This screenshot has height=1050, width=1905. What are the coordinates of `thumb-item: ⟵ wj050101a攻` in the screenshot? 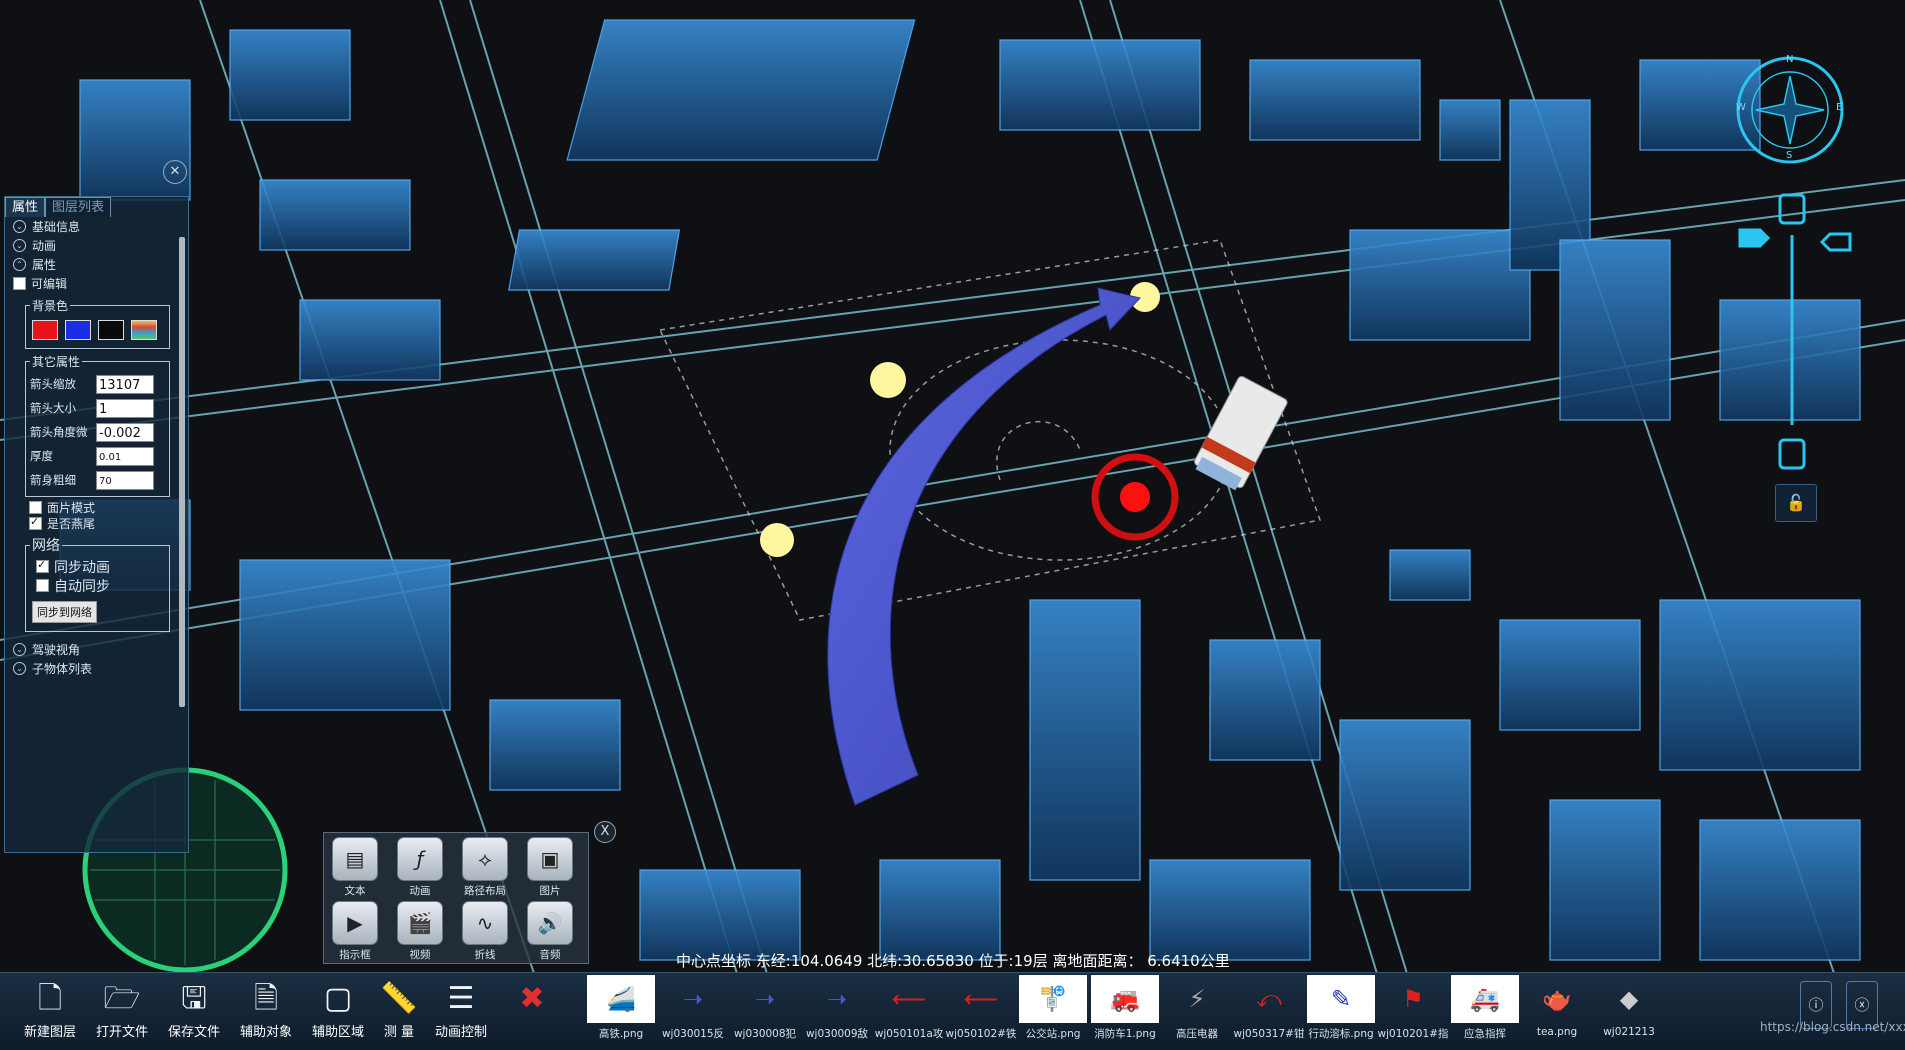 It's located at (909, 1007).